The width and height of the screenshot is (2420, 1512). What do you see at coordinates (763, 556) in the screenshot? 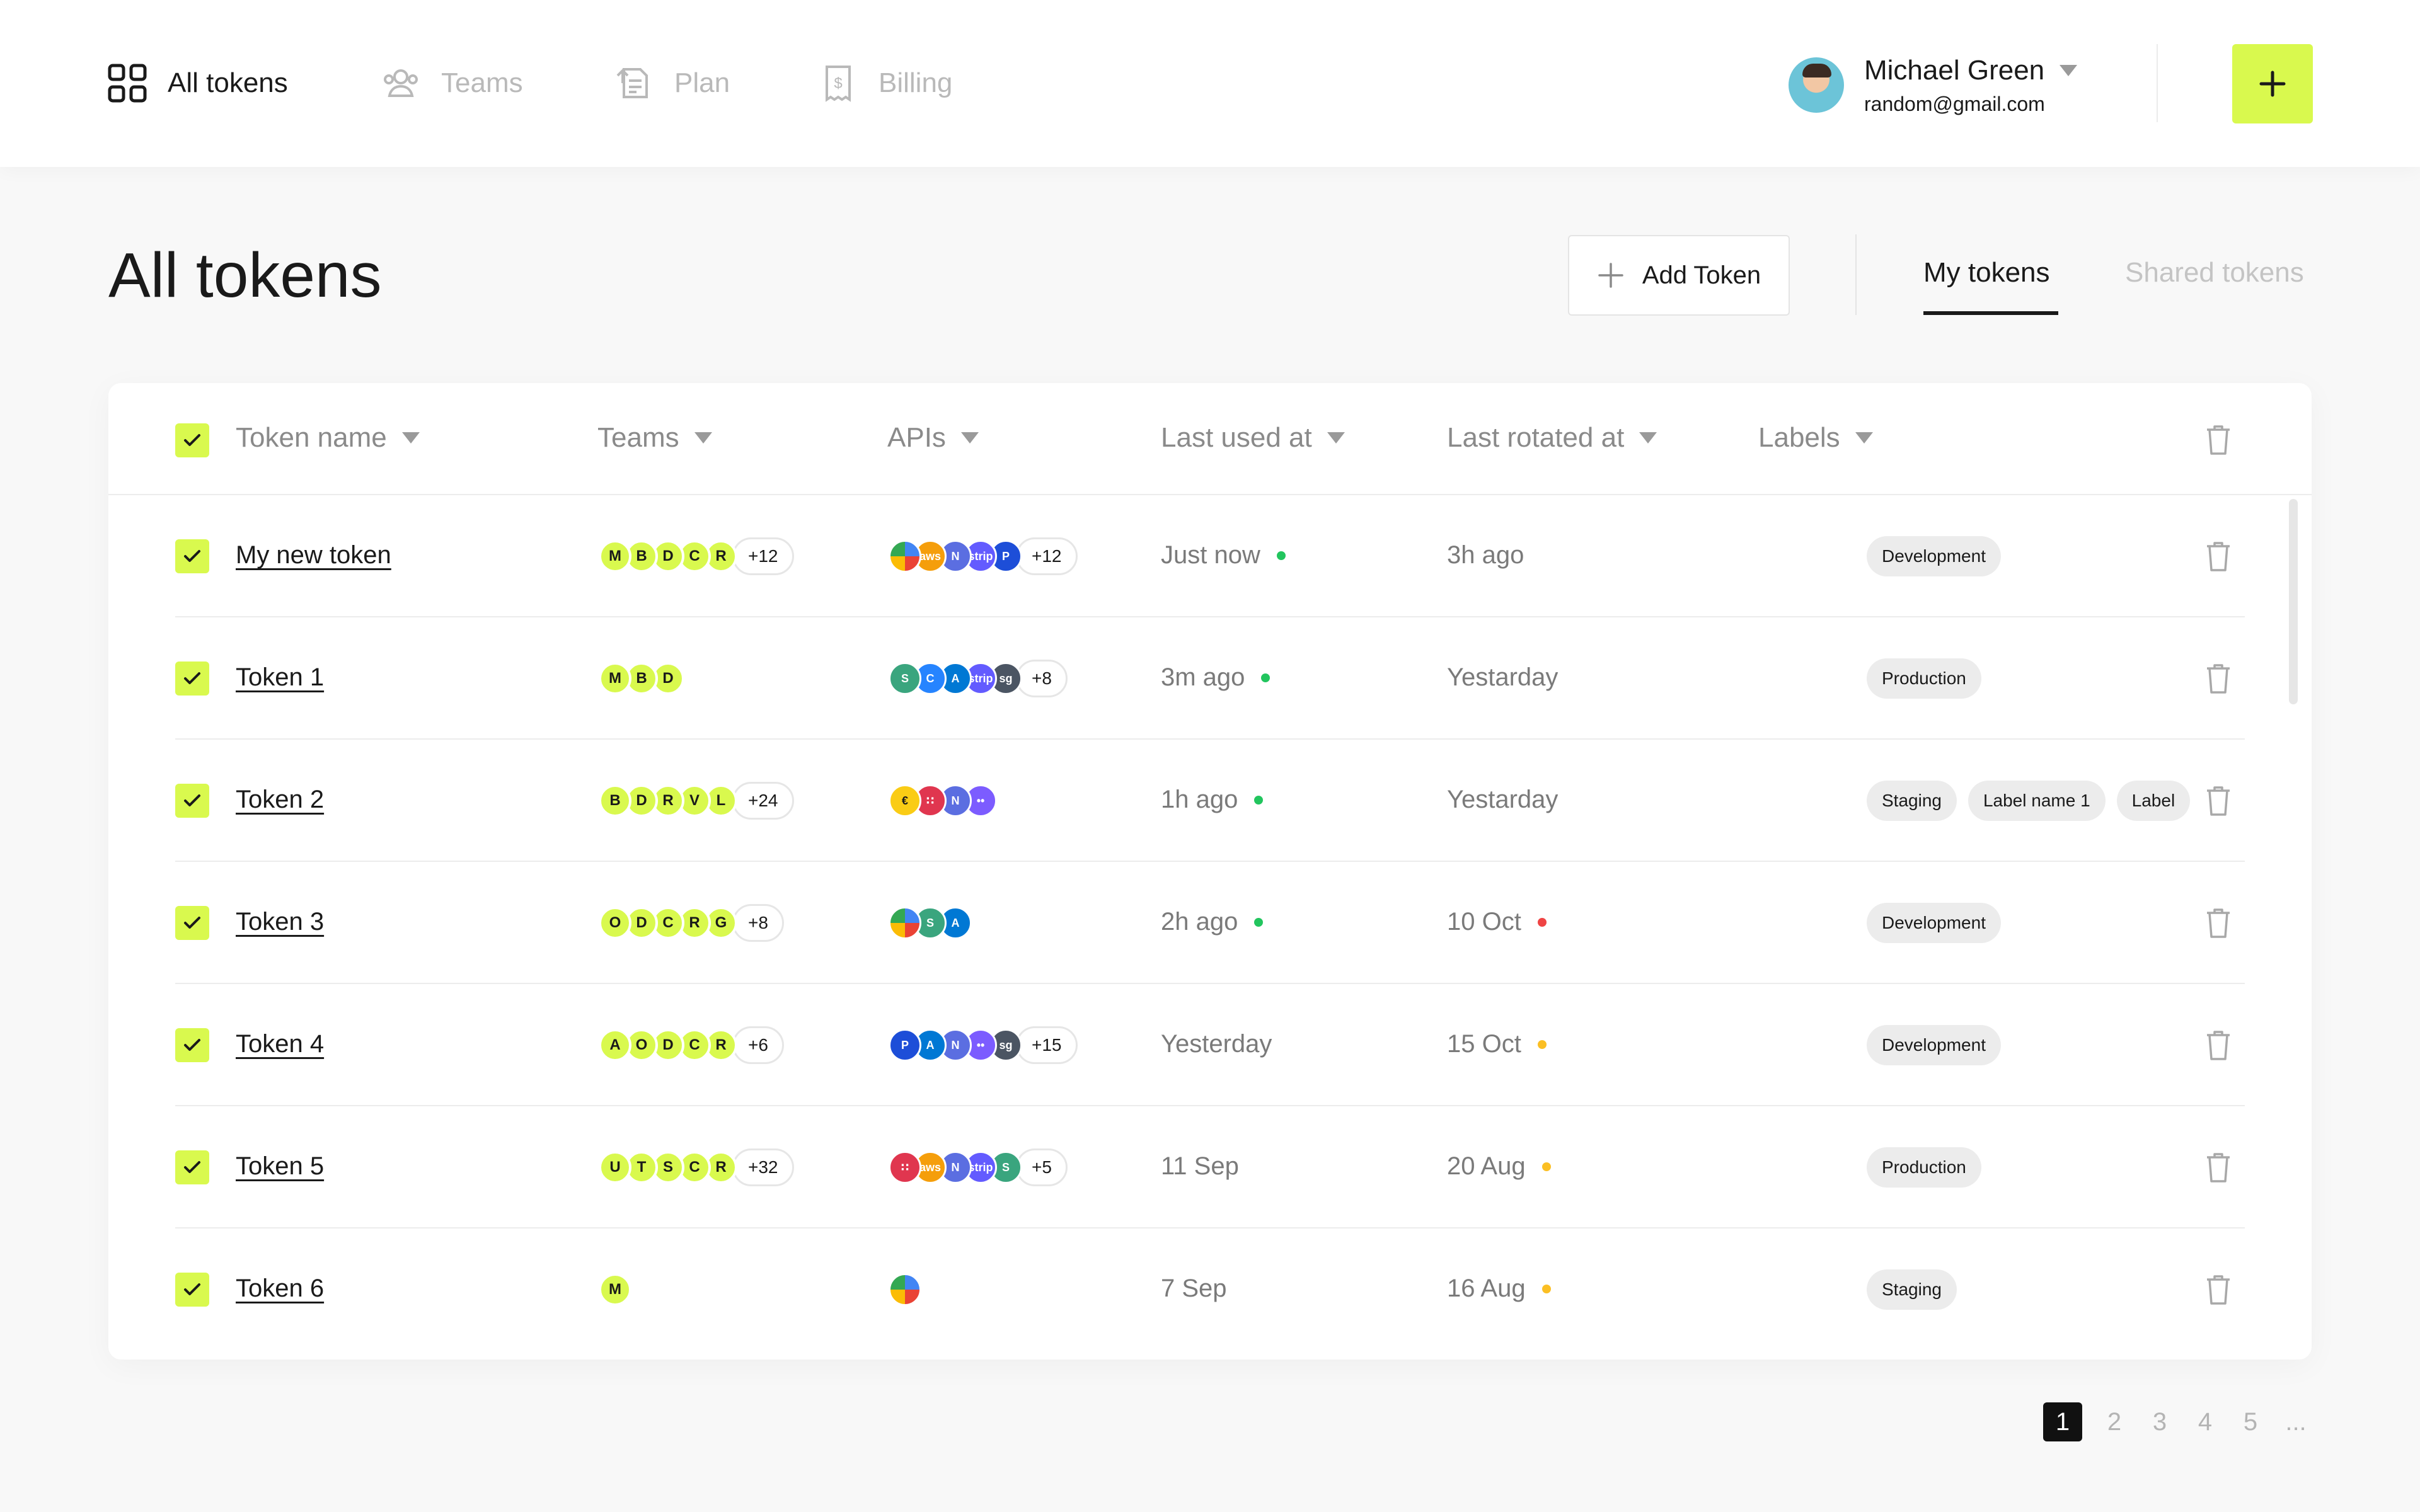
I see `more-teams-badge: +12` at bounding box center [763, 556].